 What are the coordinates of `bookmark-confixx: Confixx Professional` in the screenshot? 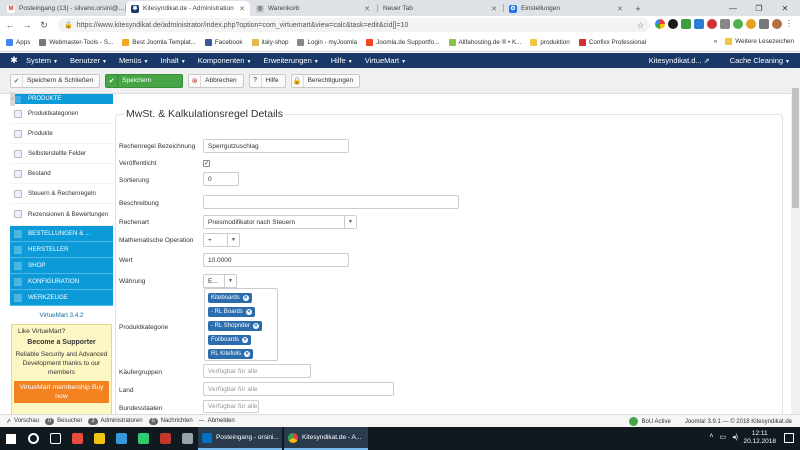 It's located at (612, 42).